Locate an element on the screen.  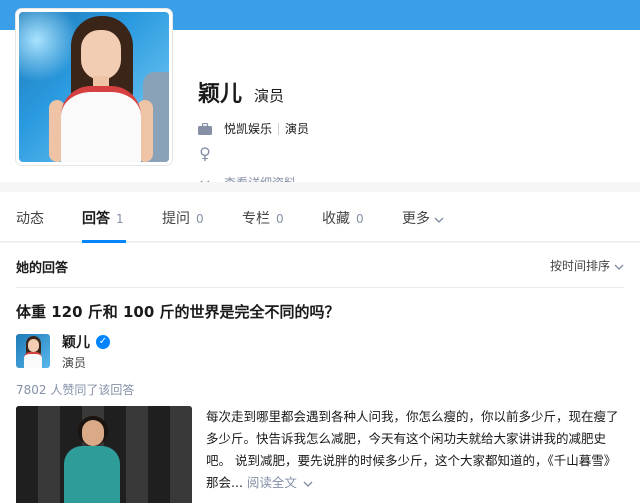
question-title: 体重 120 斤和 100 斤的世界是完全不同的吗？ is located at coordinates (178, 311).